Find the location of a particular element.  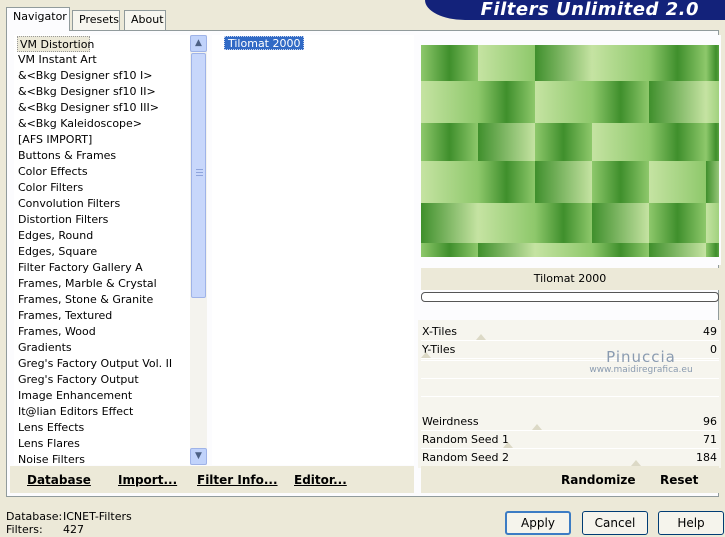

tab-about: About is located at coordinates (145, 20).